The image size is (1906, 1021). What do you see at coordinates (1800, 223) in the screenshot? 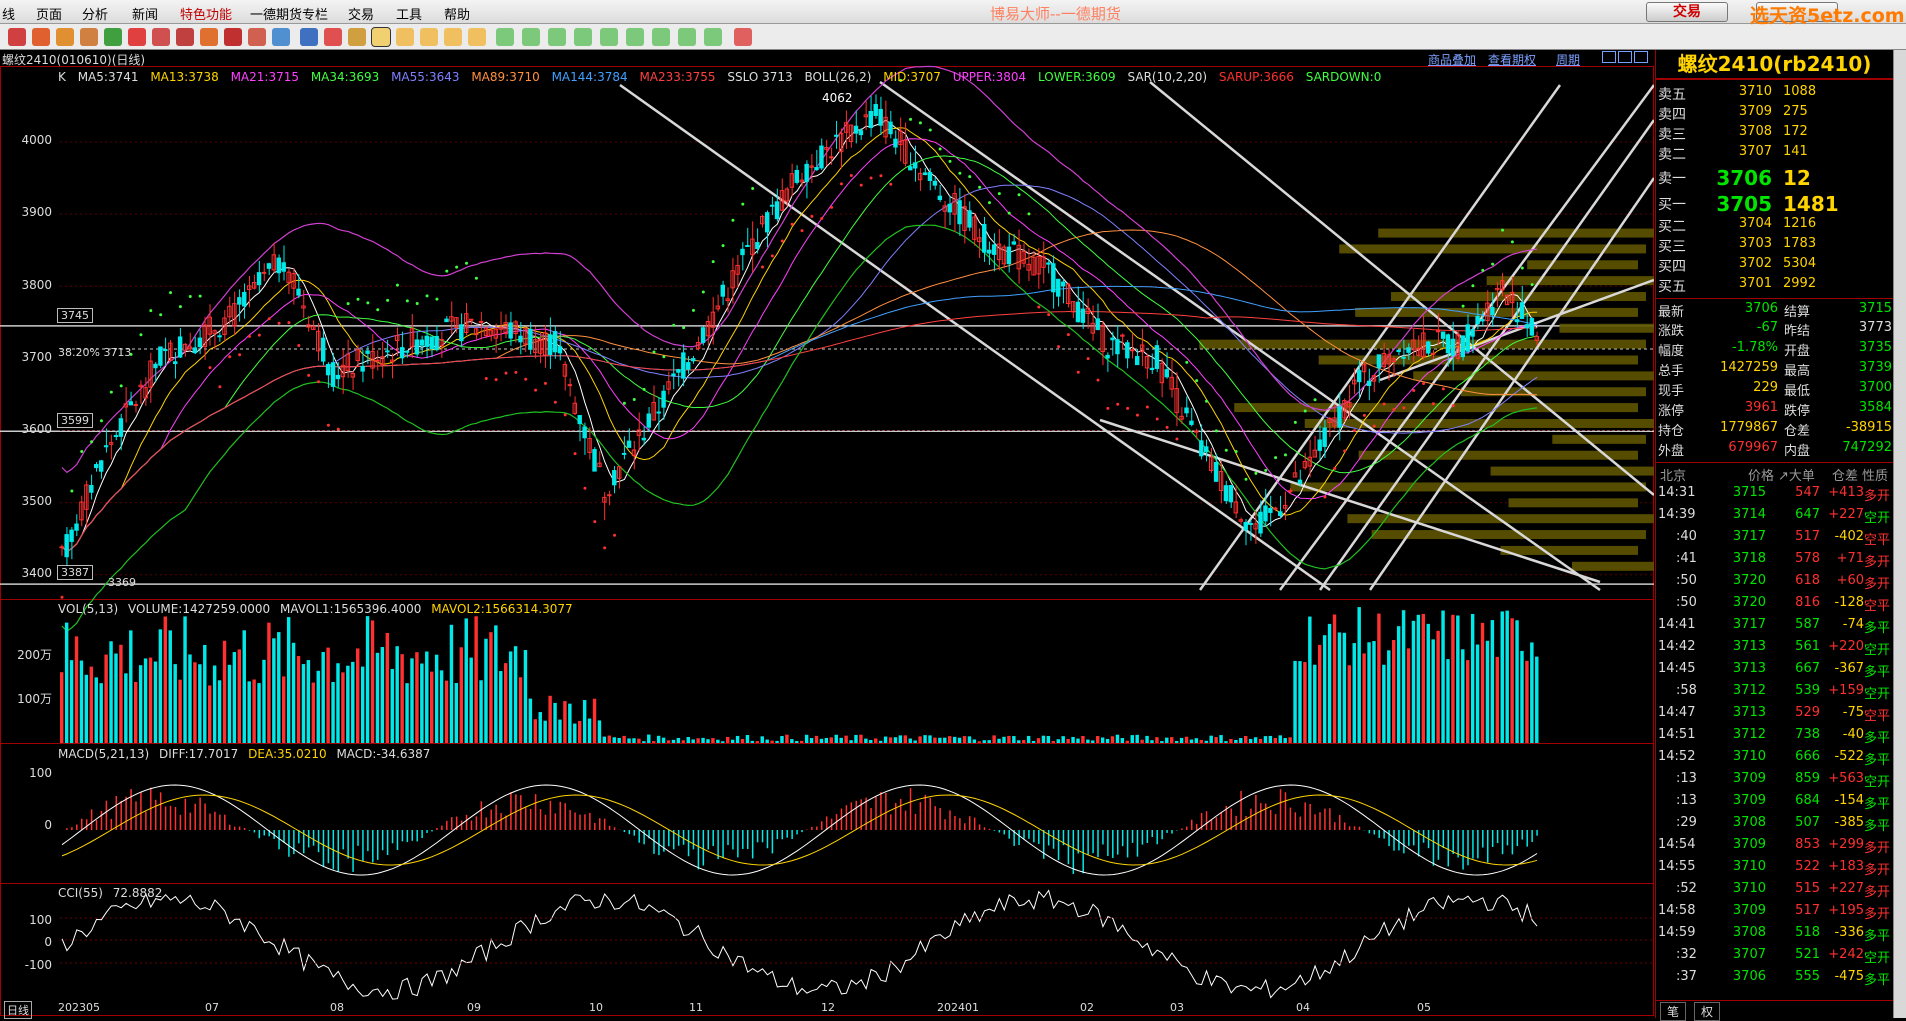
I see `order-book-volume: 1216` at bounding box center [1800, 223].